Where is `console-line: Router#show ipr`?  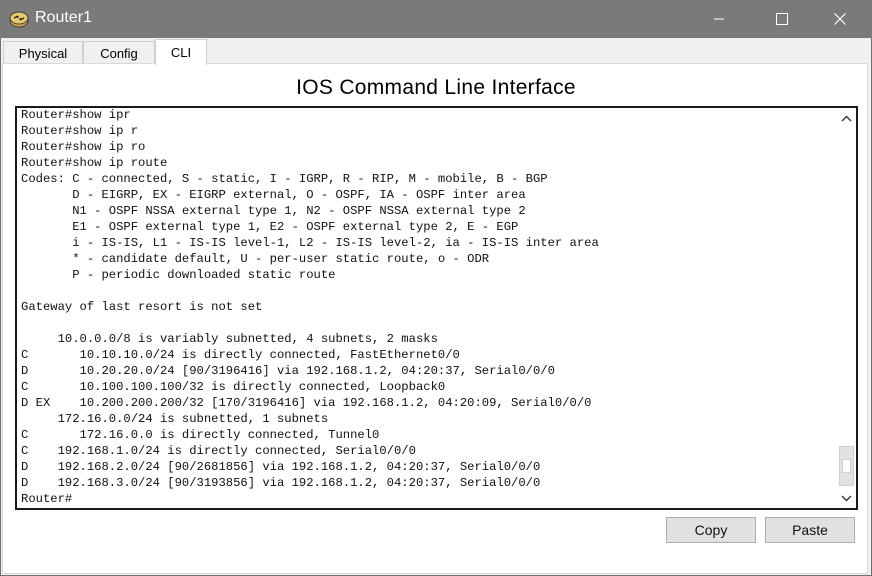 console-line: Router#show ipr is located at coordinates (76, 115).